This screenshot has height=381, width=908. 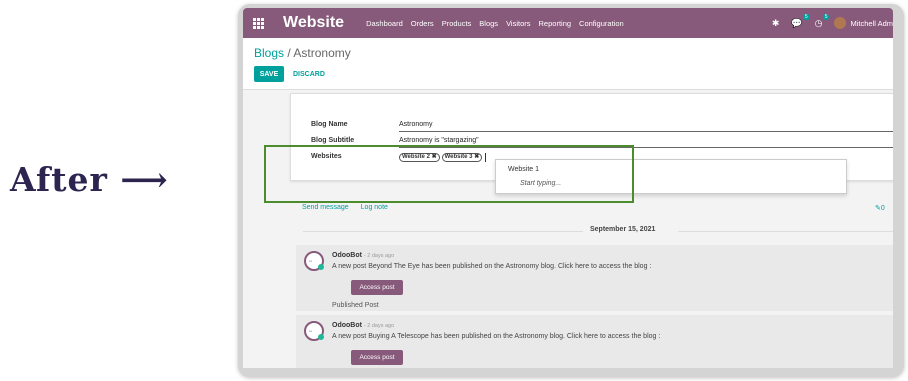 I want to click on control-panel: Blogs / Astronomy SAVE DISCARD, so click(x=568, y=64).